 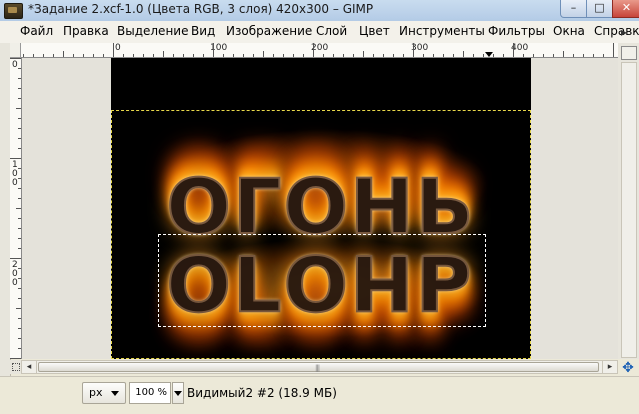 What do you see at coordinates (442, 31) in the screenshot?
I see `menu-tools: Инструменты` at bounding box center [442, 31].